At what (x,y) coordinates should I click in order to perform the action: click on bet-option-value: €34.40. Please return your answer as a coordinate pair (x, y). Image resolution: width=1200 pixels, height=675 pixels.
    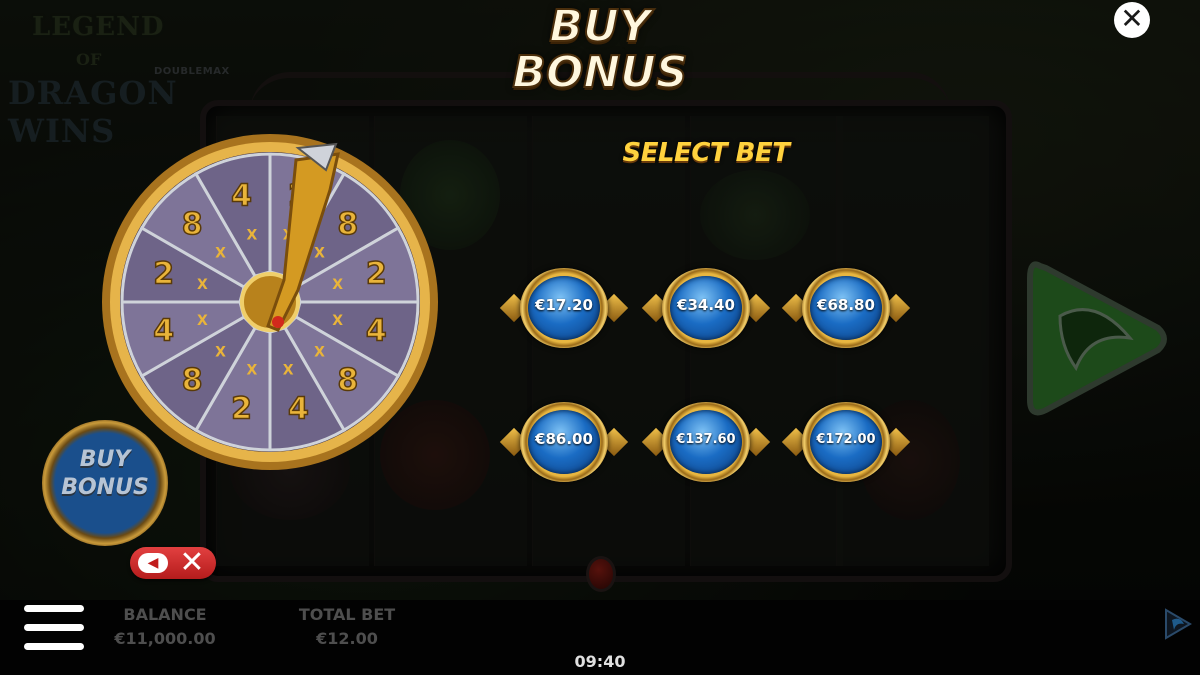
    Looking at the image, I should click on (706, 305).